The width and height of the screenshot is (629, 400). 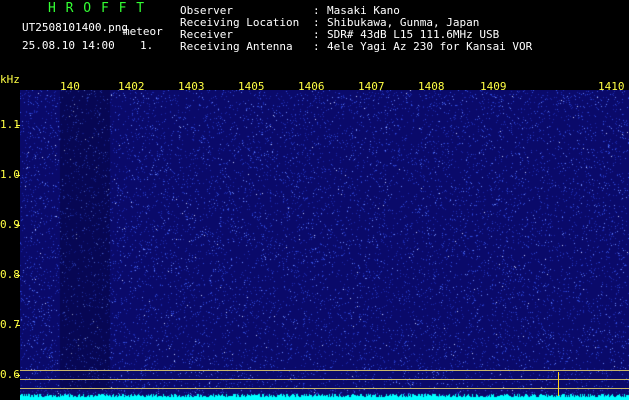 What do you see at coordinates (75, 27) in the screenshot?
I see `filename-label: UT2508101400.png` at bounding box center [75, 27].